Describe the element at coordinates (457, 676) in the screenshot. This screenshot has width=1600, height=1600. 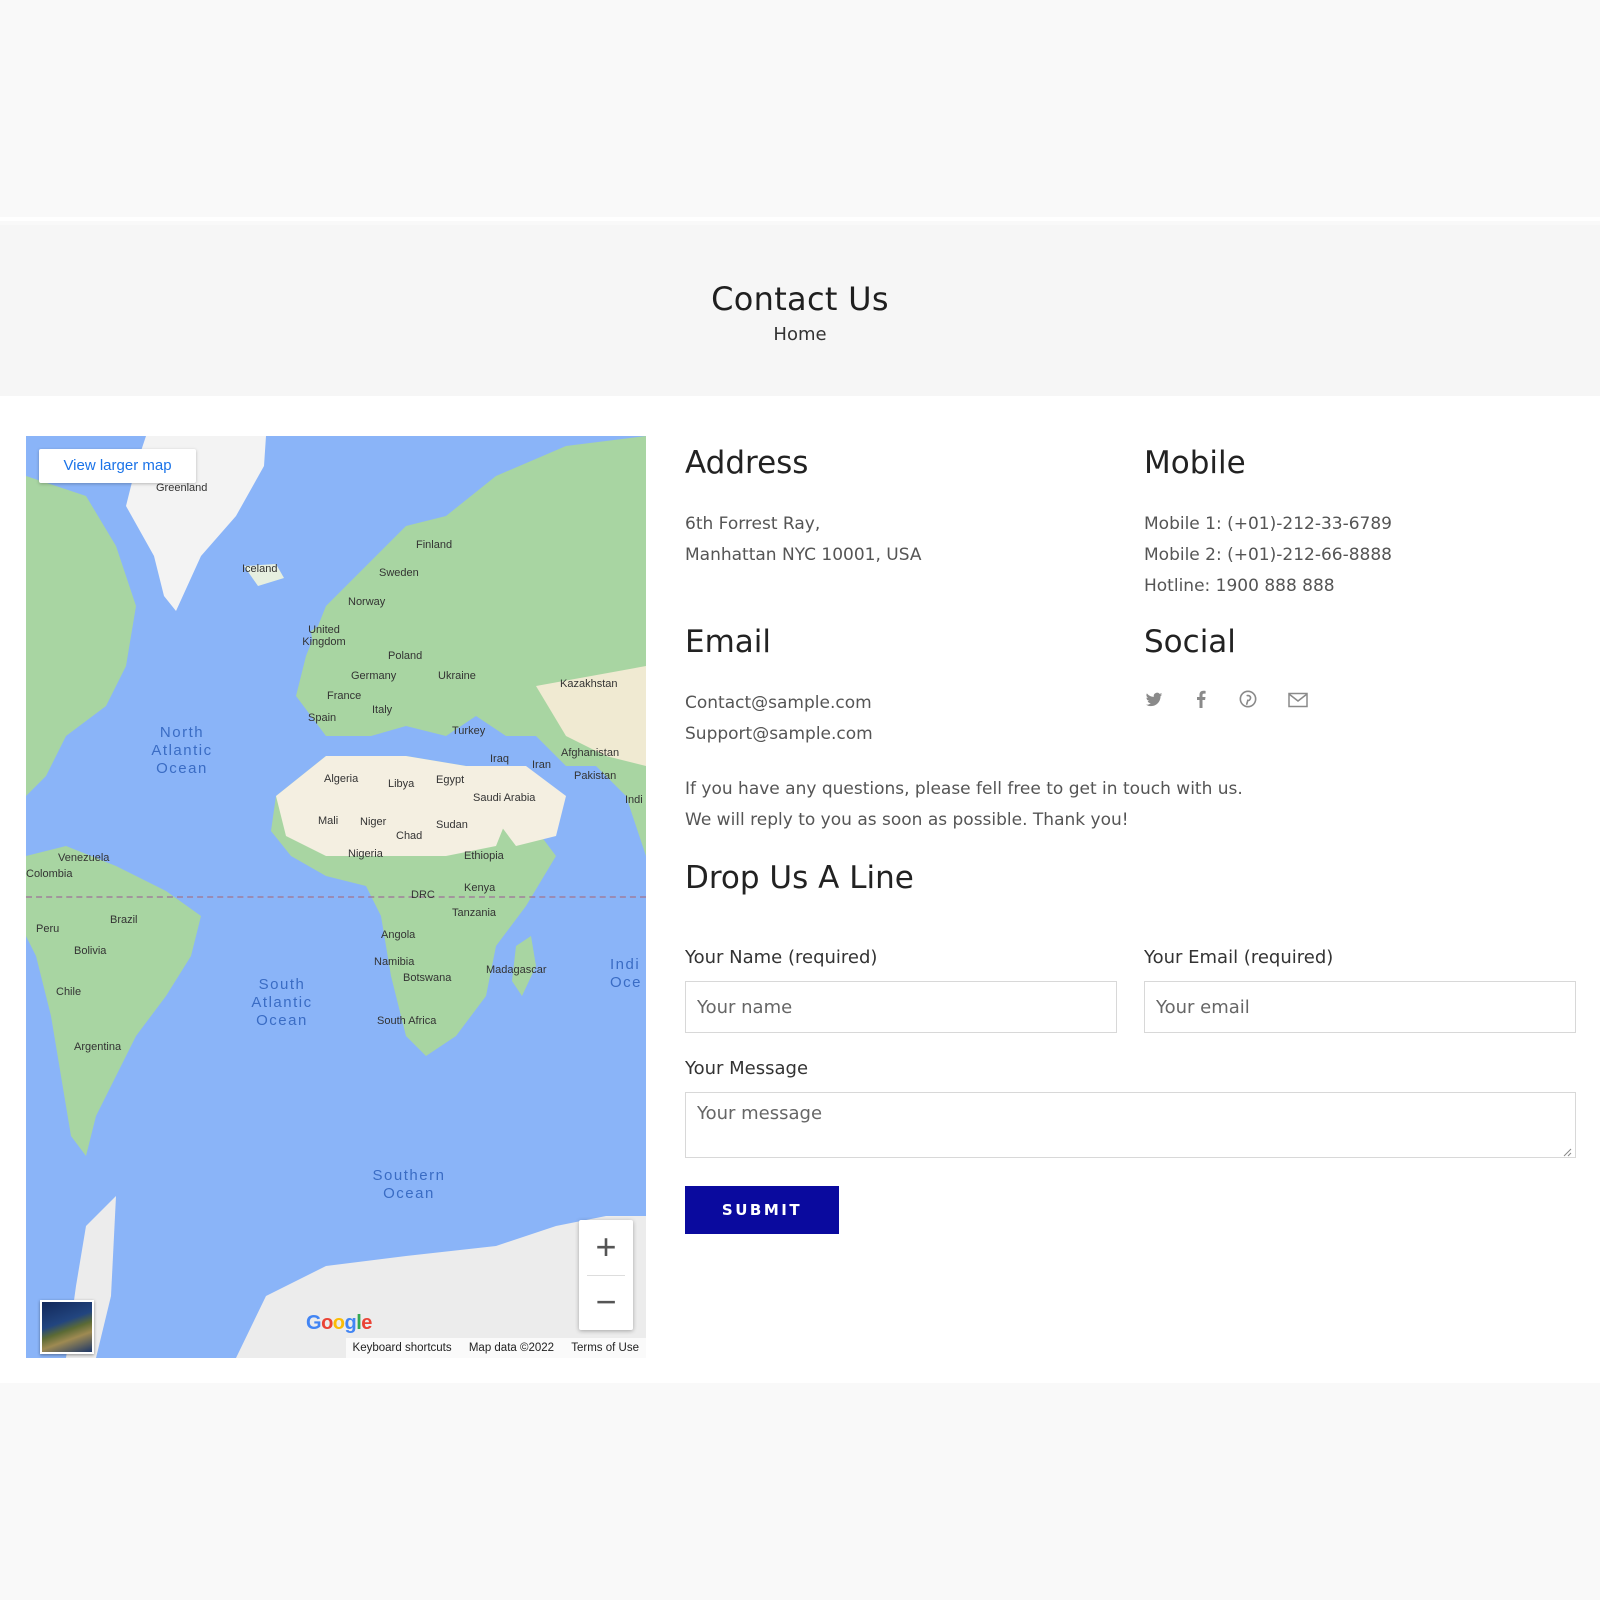
I see `map-label-ukraine: Ukraine` at that location.